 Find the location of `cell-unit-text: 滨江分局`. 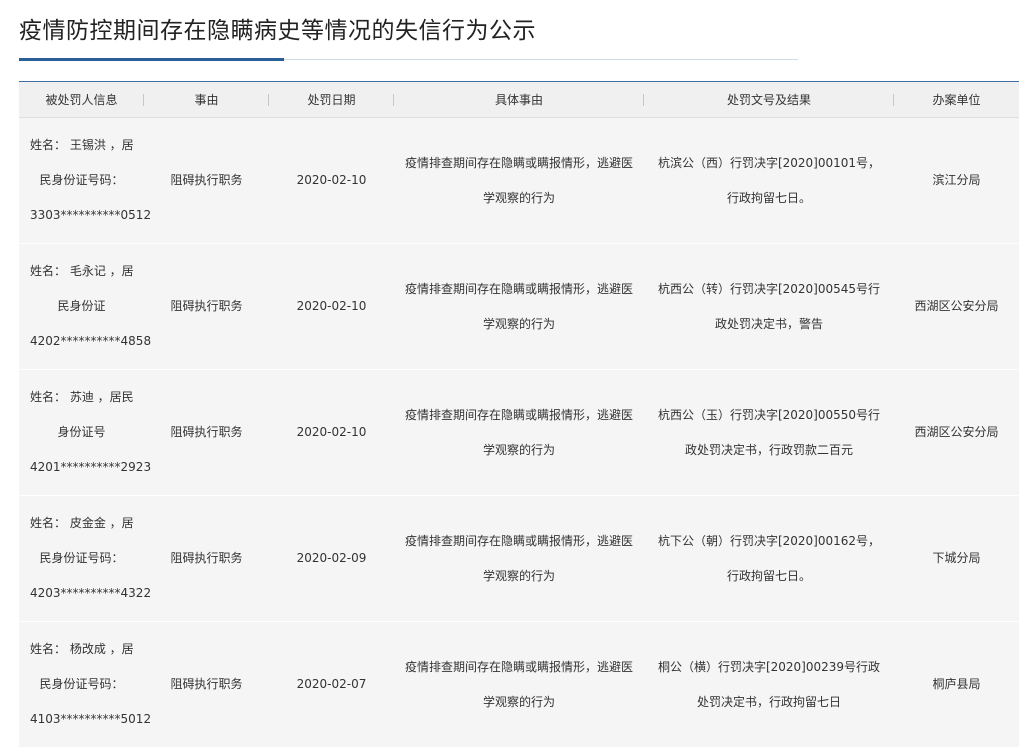

cell-unit-text: 滨江分局 is located at coordinates (956, 180).